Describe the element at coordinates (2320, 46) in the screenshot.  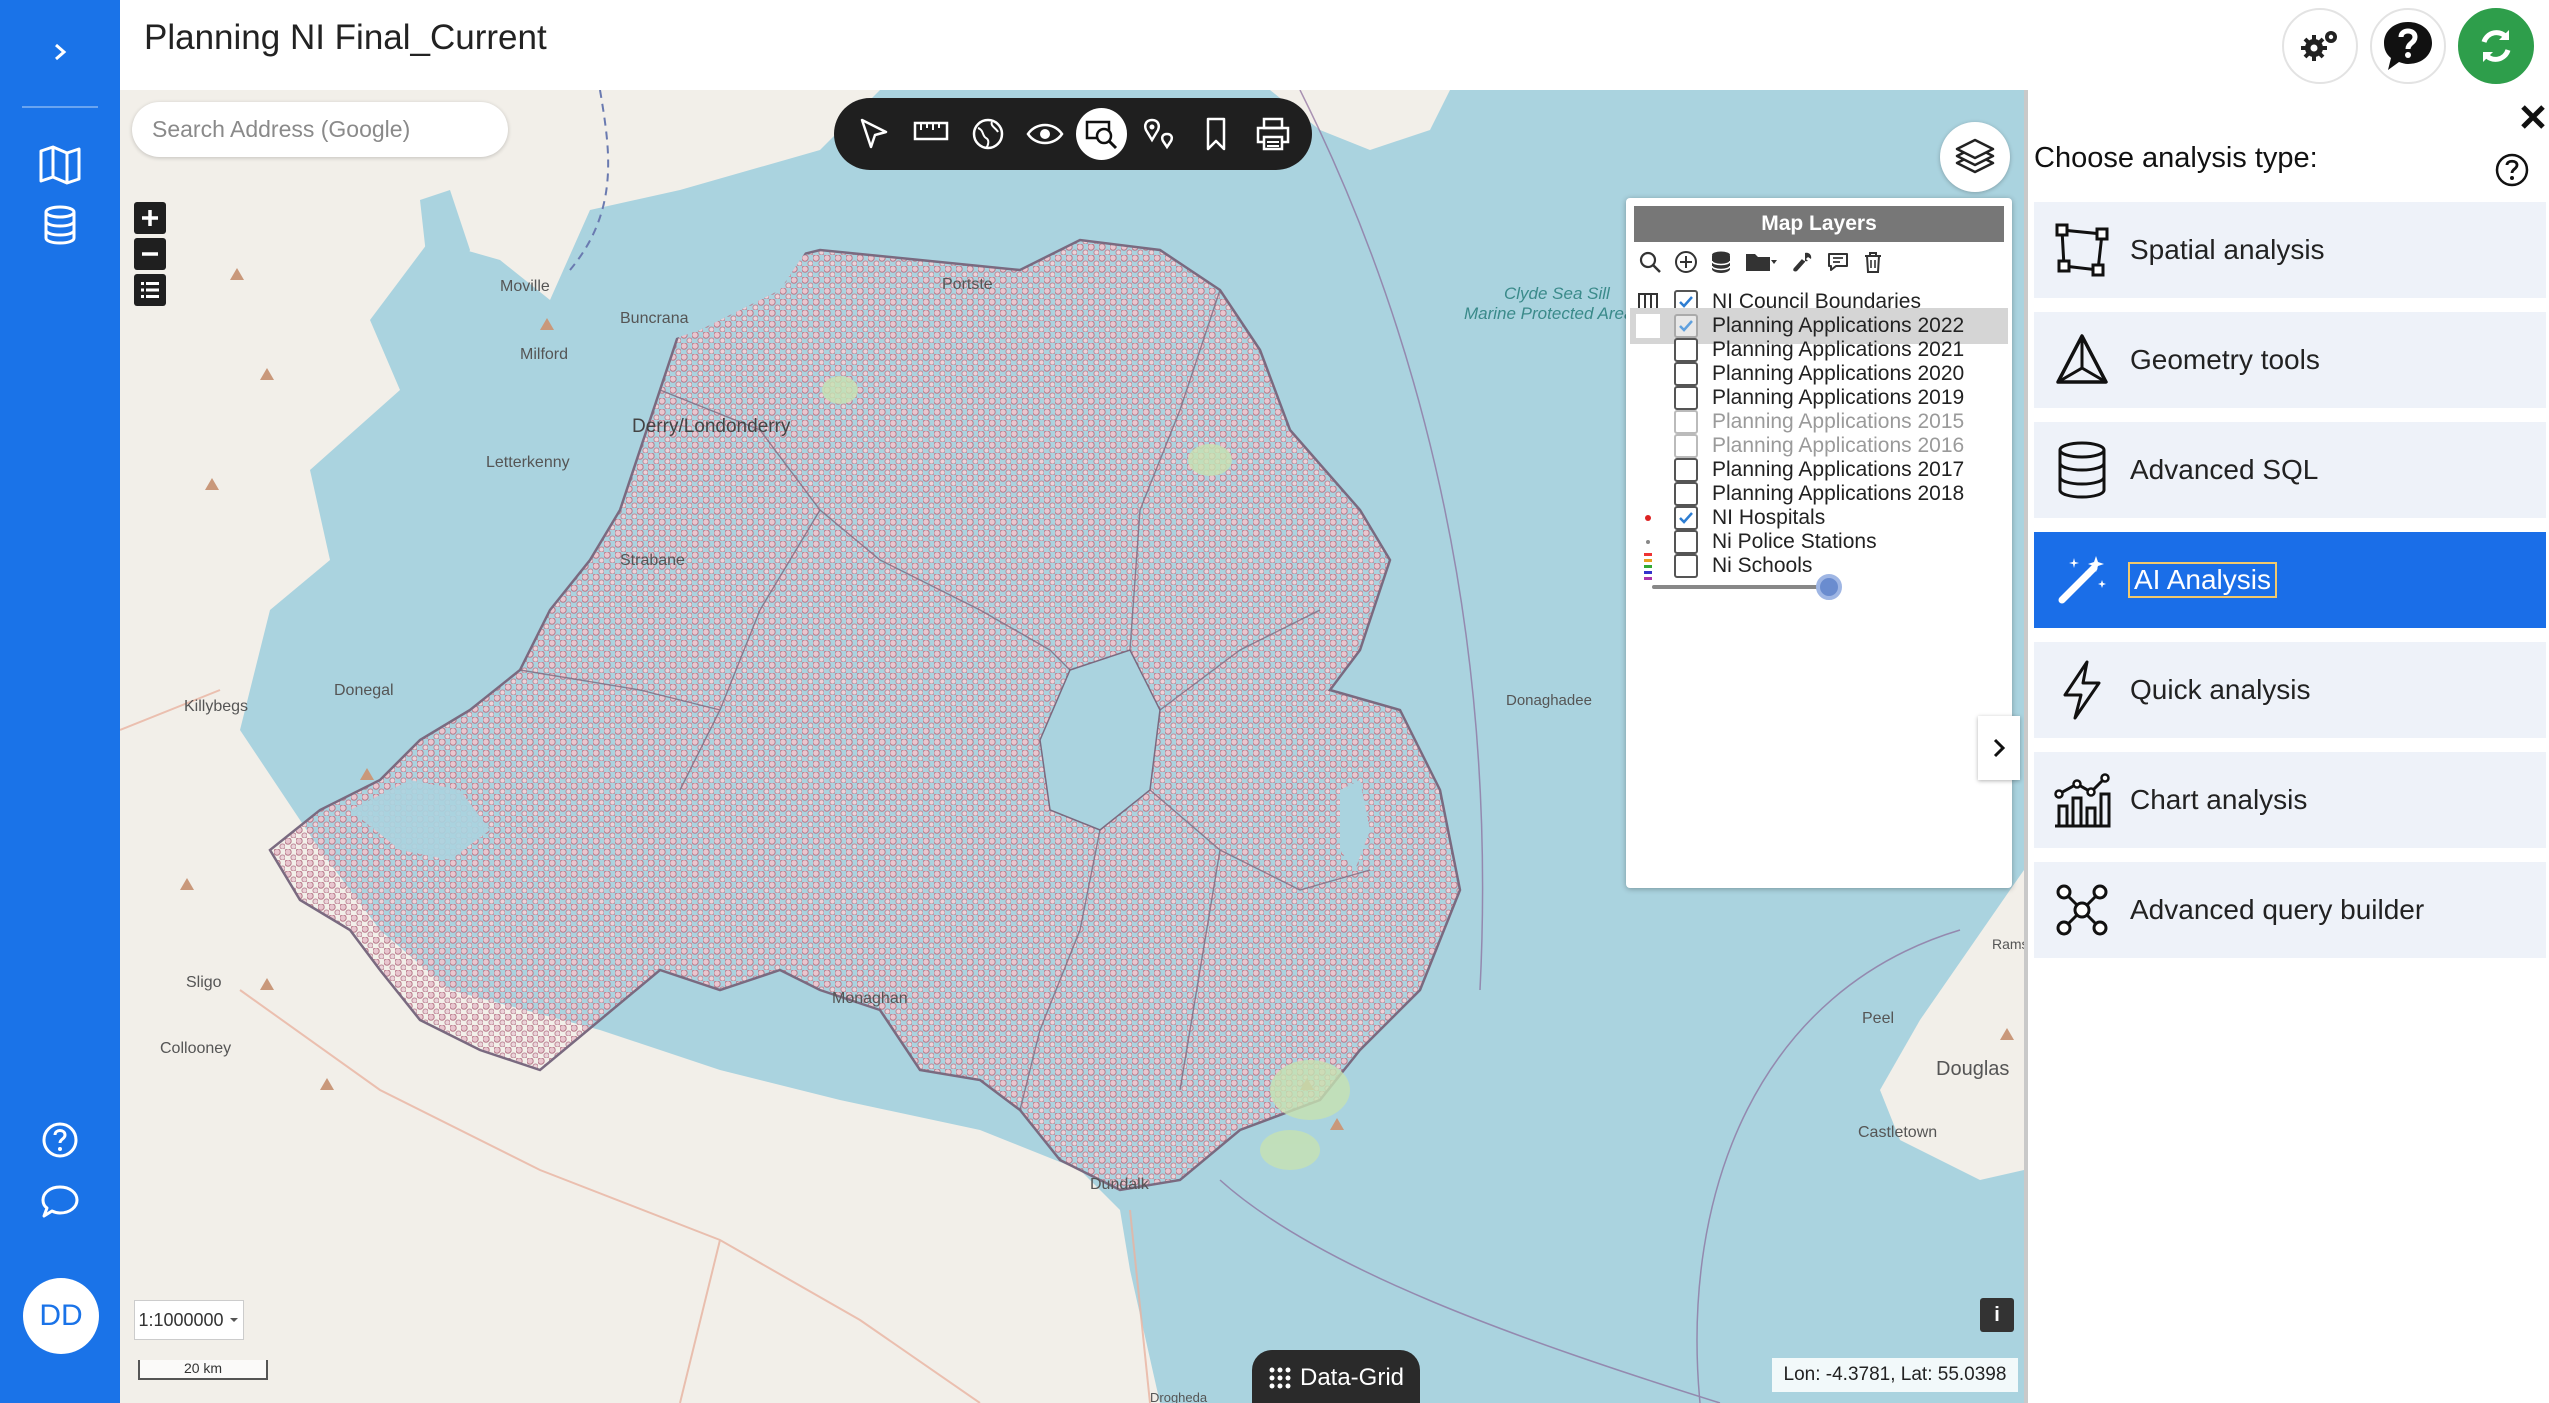
I see `settings-button` at that location.